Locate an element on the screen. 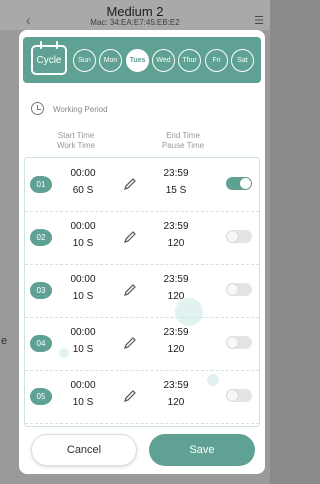 The height and width of the screenshot is (484, 320). clock-icon is located at coordinates (37, 108).